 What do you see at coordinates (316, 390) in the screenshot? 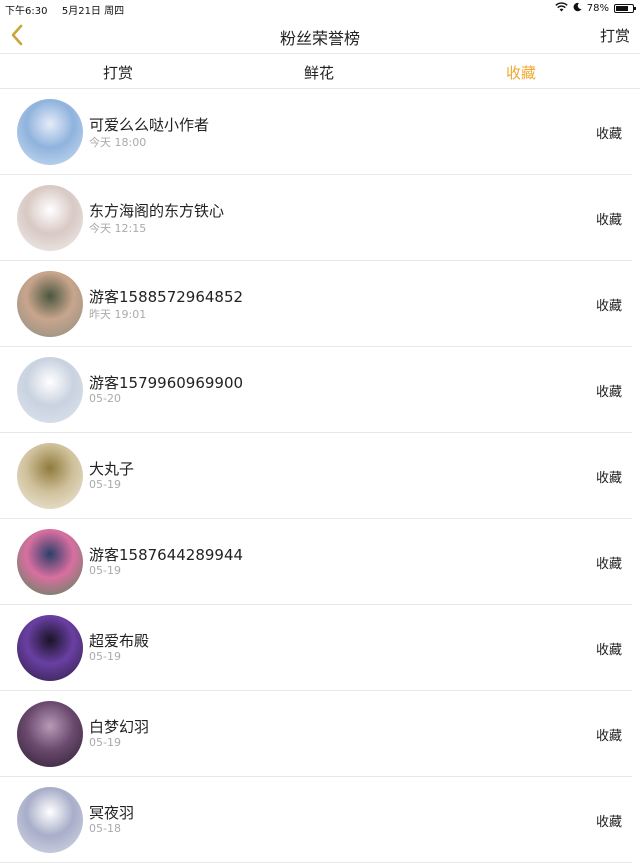
I see `list-item: 游客1579960969900 05-20 收藏` at bounding box center [316, 390].